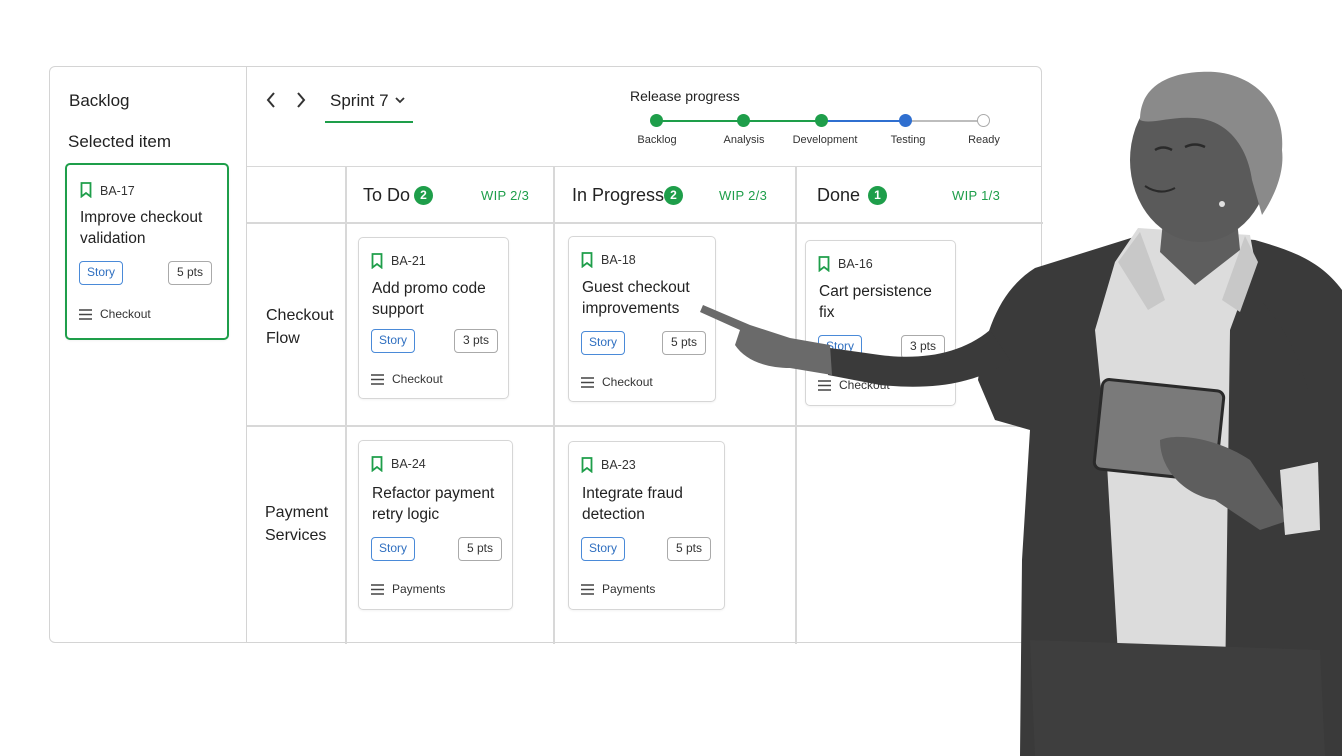 This screenshot has height=756, width=1342. Describe the element at coordinates (300, 327) in the screenshot. I see `swimlane-label-checkout-flow: Checkout Flow` at that location.